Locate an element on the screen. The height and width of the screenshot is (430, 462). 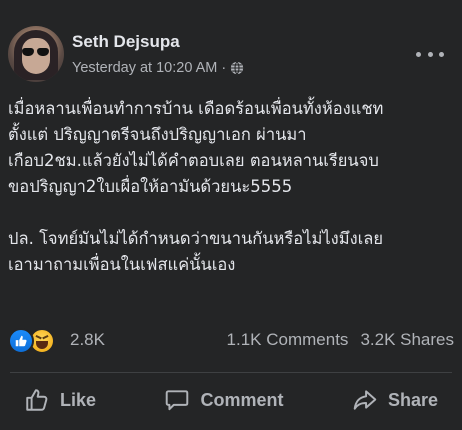
share-label: Share is located at coordinates (412, 399).